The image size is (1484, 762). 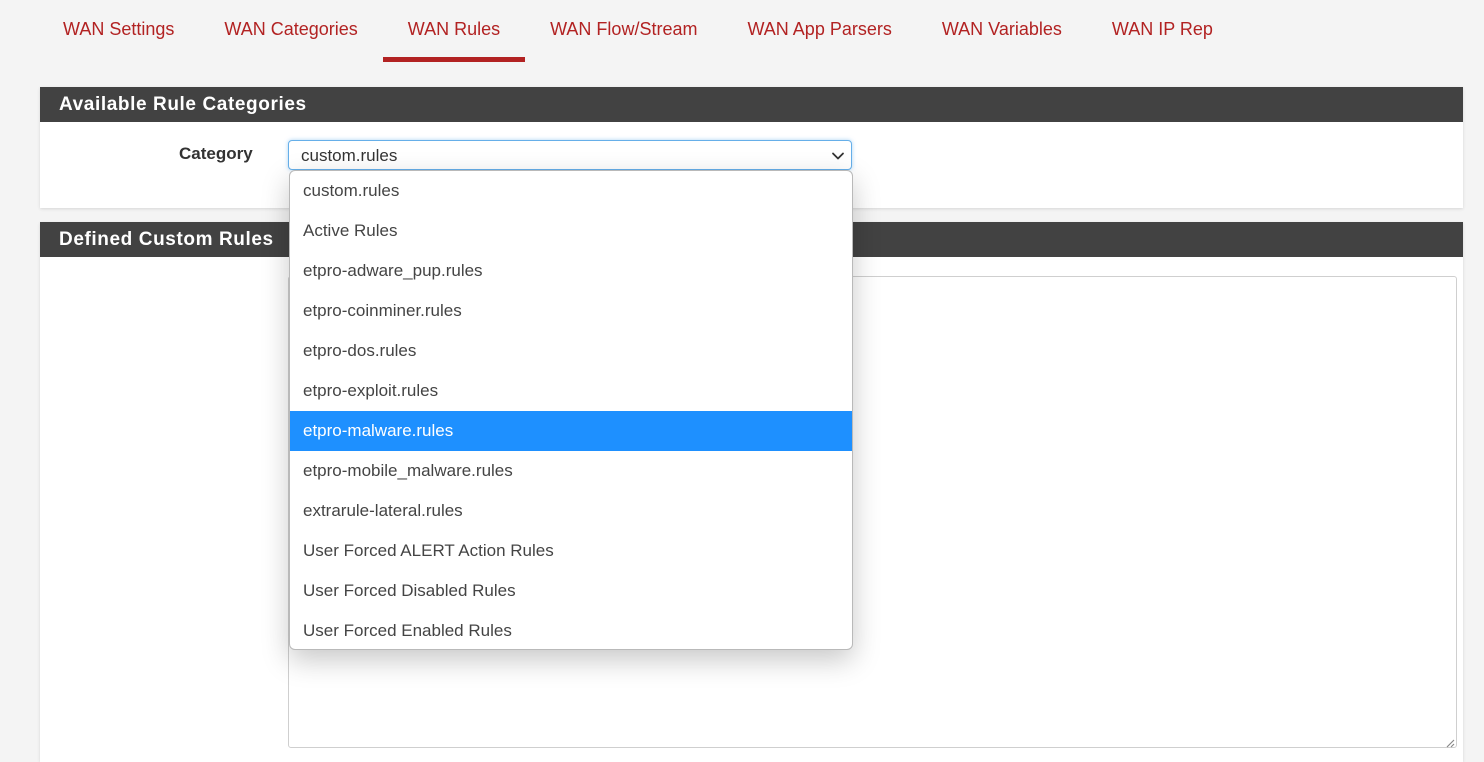 I want to click on dropdown-option: etpro-malware.rules, so click(x=571, y=431).